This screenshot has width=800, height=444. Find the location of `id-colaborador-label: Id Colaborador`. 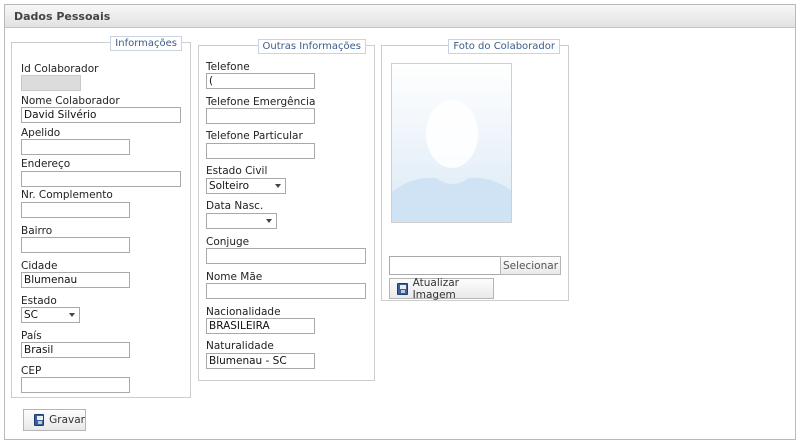

id-colaborador-label: Id Colaborador is located at coordinates (60, 69).